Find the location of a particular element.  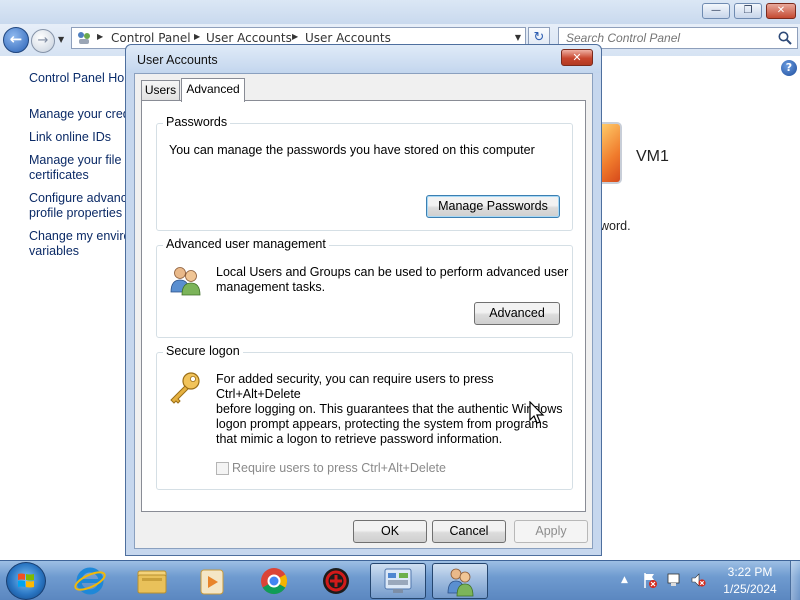

sidebar-item-label: profile properties is located at coordinates (76, 213).